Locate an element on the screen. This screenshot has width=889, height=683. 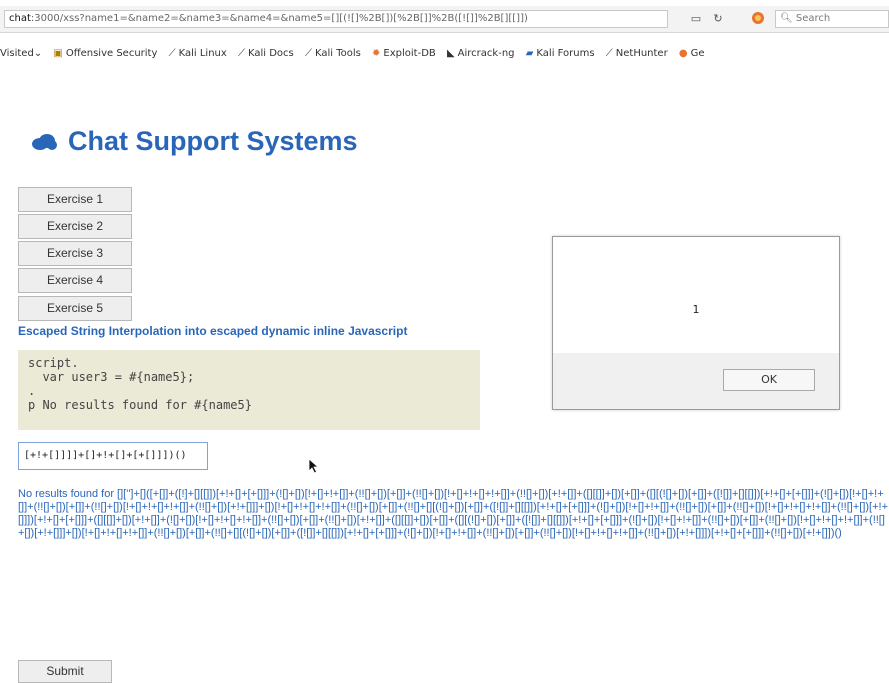
reload-icon: ↻ is located at coordinates (718, 19).